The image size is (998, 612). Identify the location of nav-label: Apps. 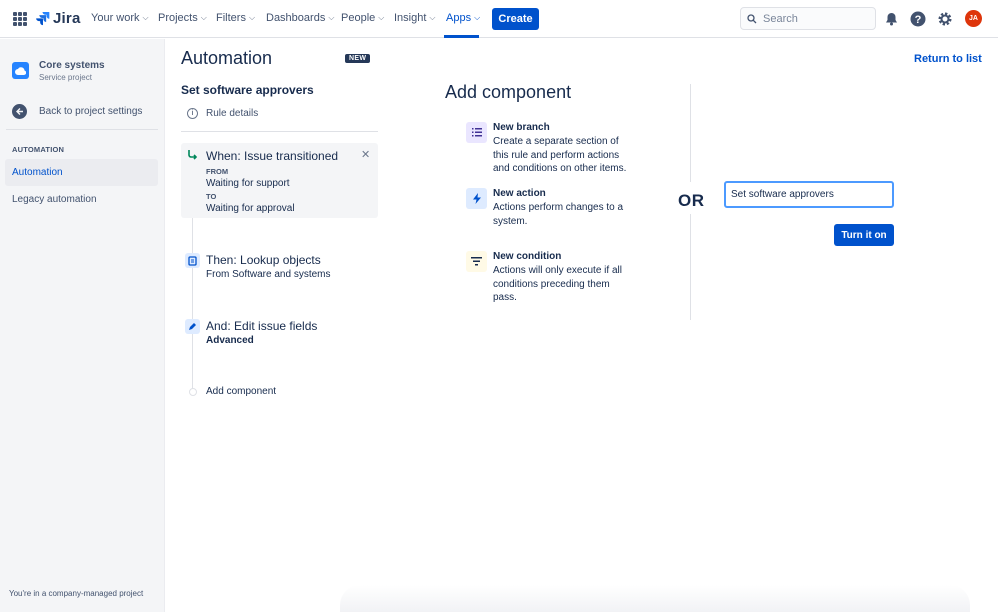
(459, 18).